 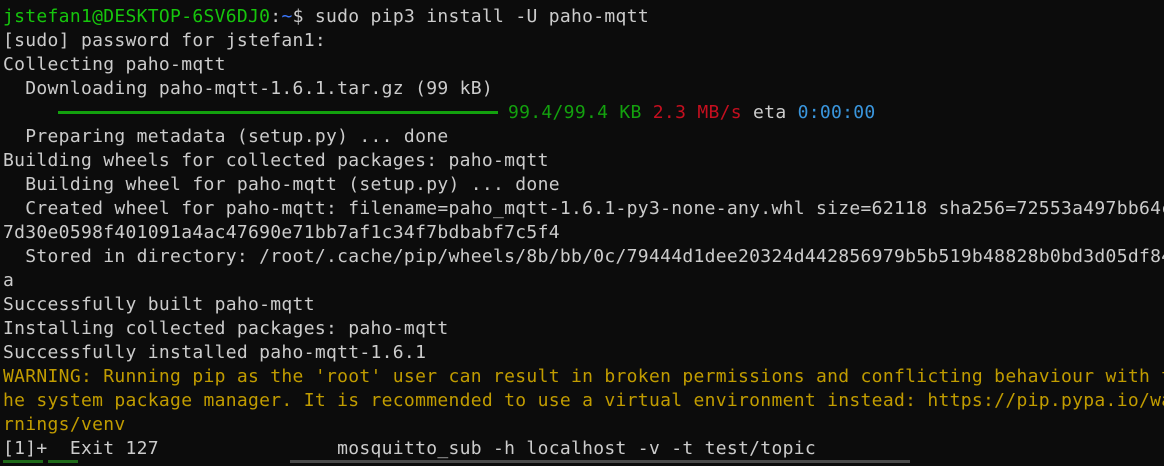 I want to click on prompt-symbol: $, so click(x=298, y=16).